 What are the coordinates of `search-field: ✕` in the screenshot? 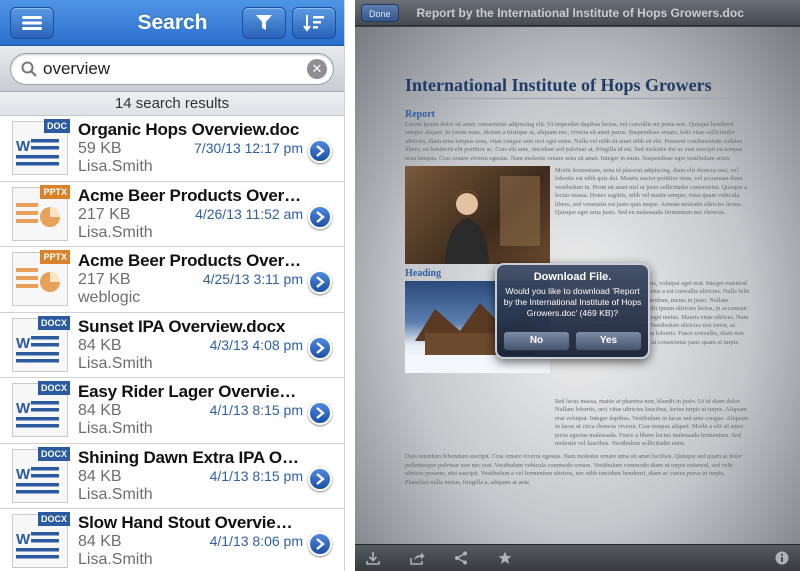 It's located at (172, 69).